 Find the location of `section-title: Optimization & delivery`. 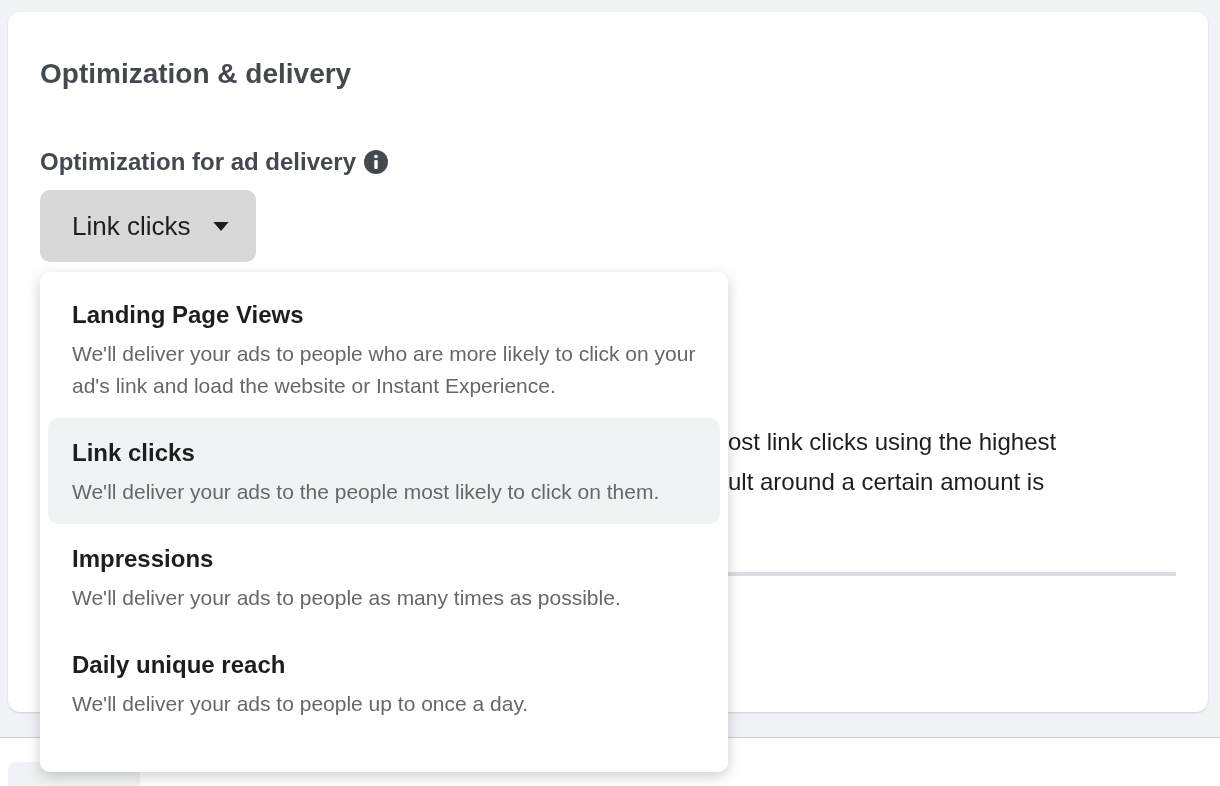

section-title: Optimization & delivery is located at coordinates (196, 74).